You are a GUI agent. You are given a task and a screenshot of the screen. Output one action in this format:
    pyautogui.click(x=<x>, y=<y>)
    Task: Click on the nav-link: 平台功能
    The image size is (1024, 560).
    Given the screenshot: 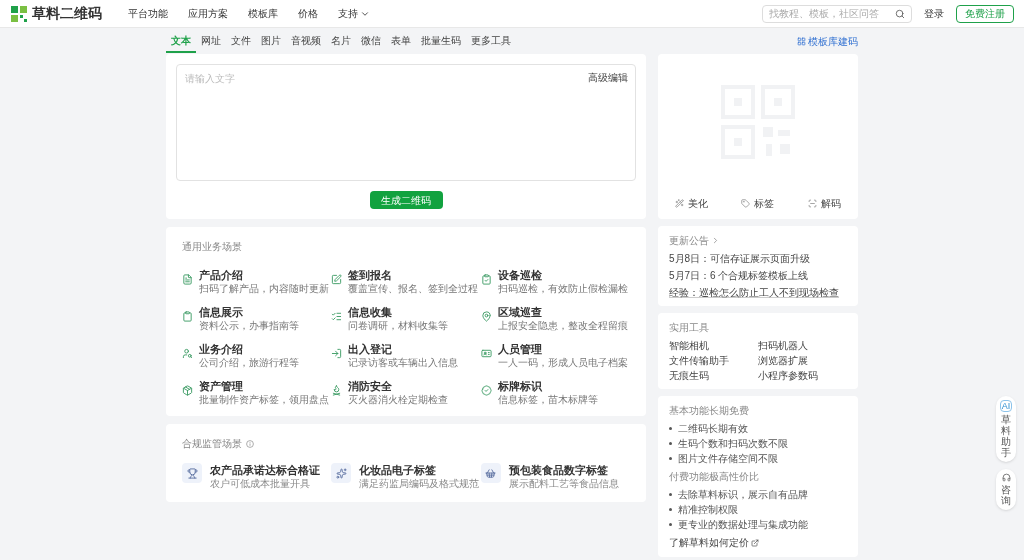 What is the action you would take?
    pyautogui.click(x=148, y=13)
    